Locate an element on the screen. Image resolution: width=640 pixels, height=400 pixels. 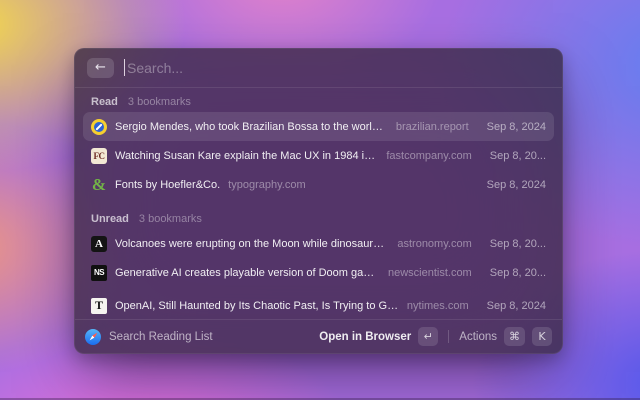
command-key-icon: ⌘ is located at coordinates (514, 336).